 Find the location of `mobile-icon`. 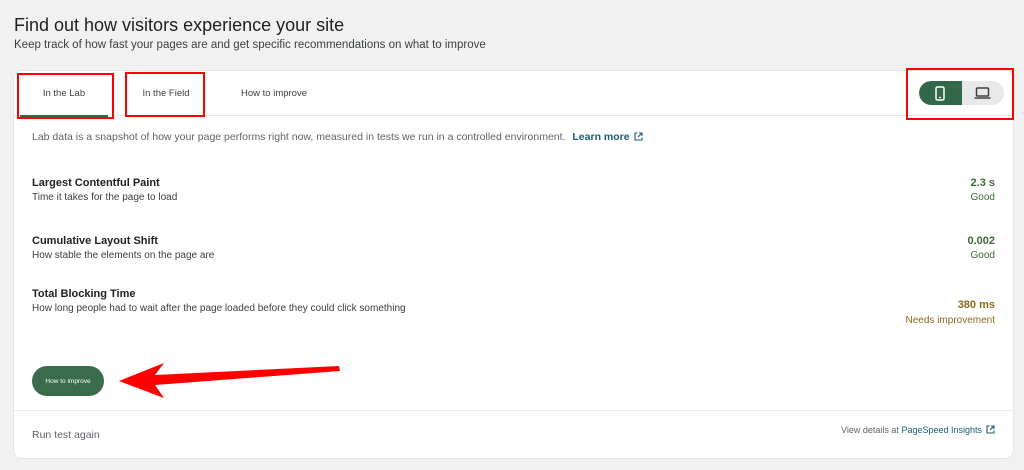

mobile-icon is located at coordinates (940, 93).